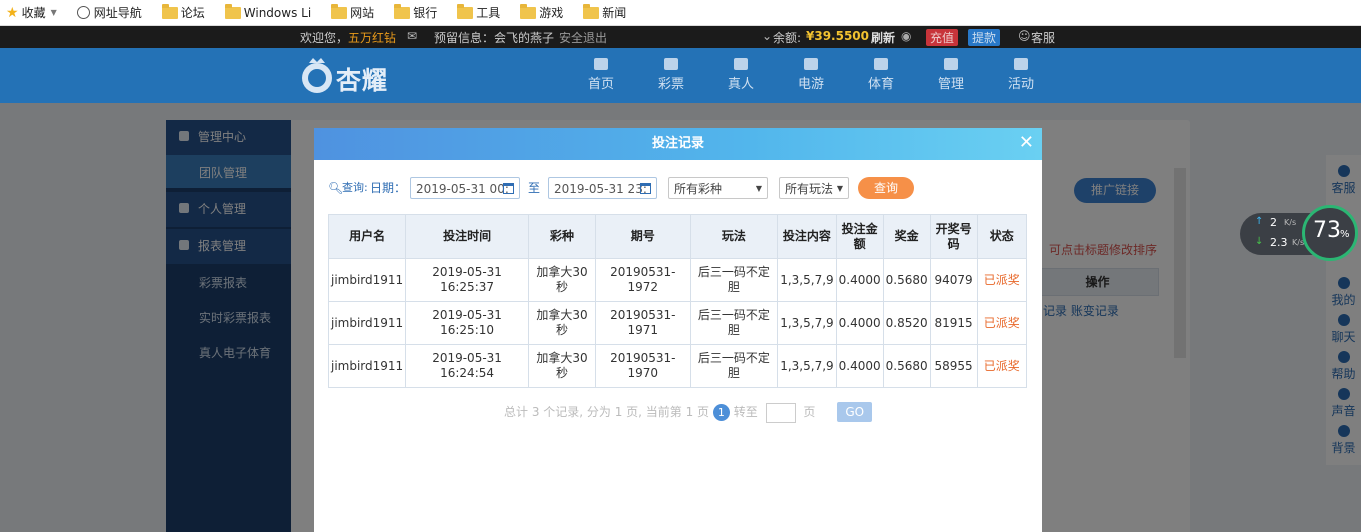 This screenshot has height=532, width=1361. What do you see at coordinates (352, 12) in the screenshot?
I see `bookmark-folder: 网站` at bounding box center [352, 12].